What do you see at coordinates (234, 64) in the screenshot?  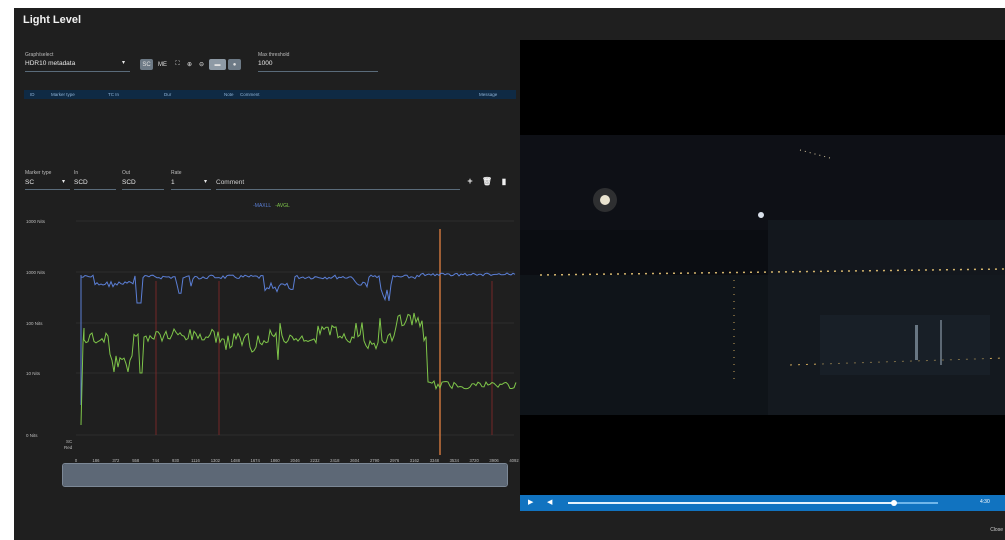 I see `marker-icon: ●` at bounding box center [234, 64].